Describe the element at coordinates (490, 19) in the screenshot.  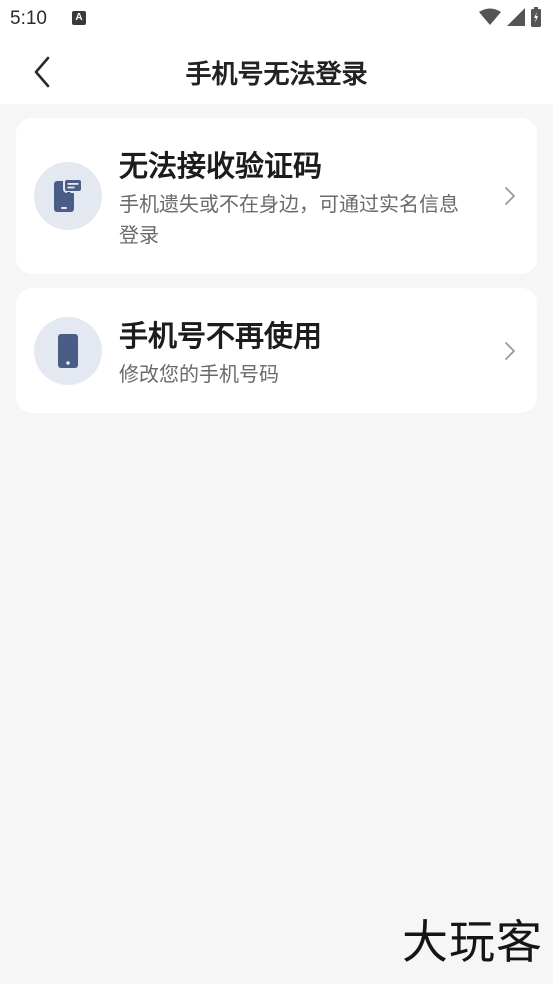
I see `wifi-icon` at that location.